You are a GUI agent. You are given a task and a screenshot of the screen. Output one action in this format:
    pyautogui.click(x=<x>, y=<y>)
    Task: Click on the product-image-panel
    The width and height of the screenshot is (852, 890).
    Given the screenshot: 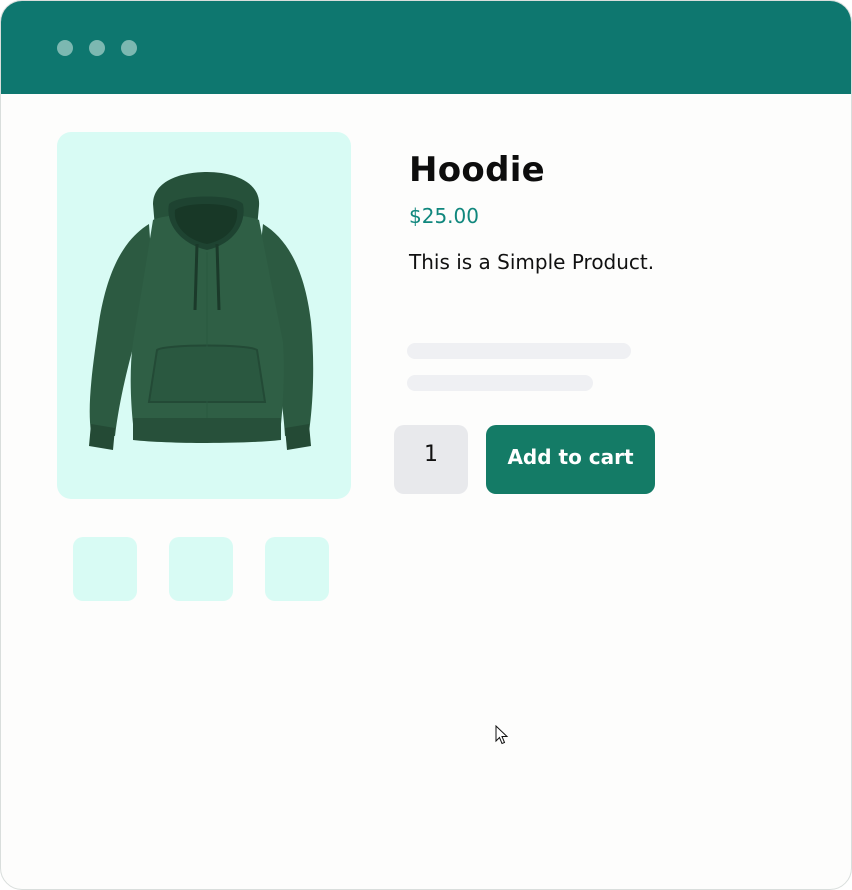 What is the action you would take?
    pyautogui.click(x=204, y=315)
    